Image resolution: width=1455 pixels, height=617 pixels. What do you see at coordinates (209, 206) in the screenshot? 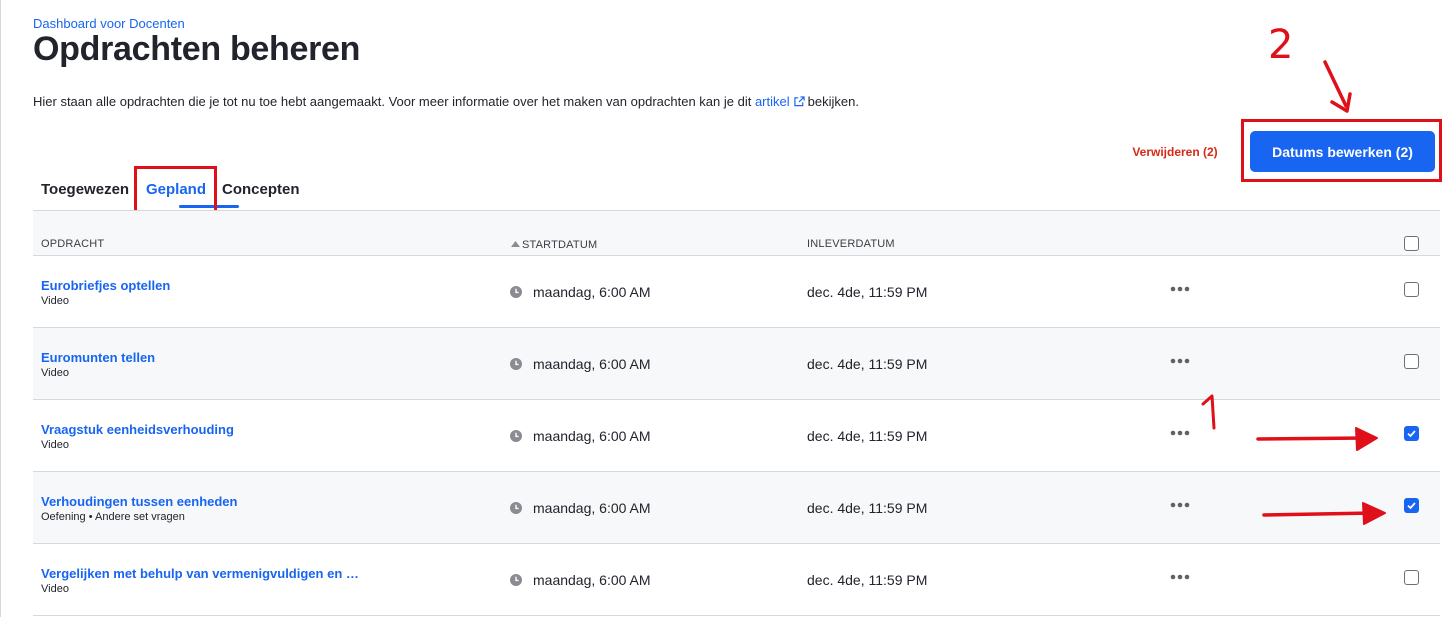
I see `active-tab-indicator` at bounding box center [209, 206].